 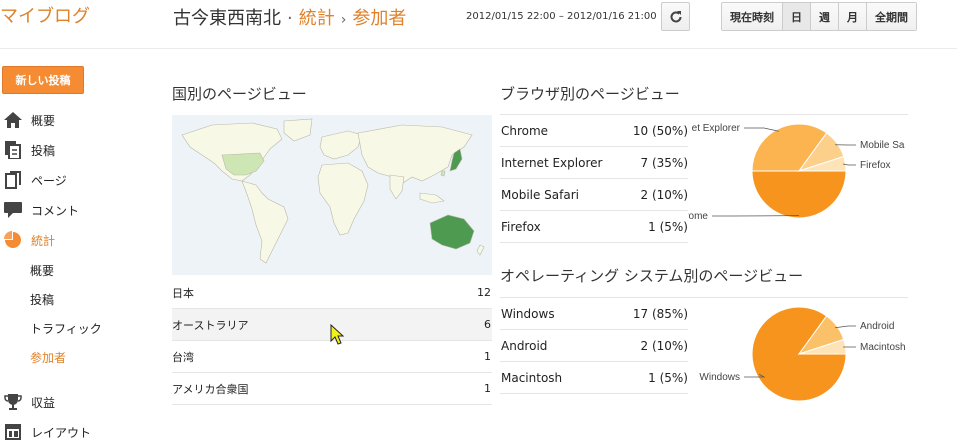 What do you see at coordinates (752, 16) in the screenshot?
I see `range-now-button: 現在時刻` at bounding box center [752, 16].